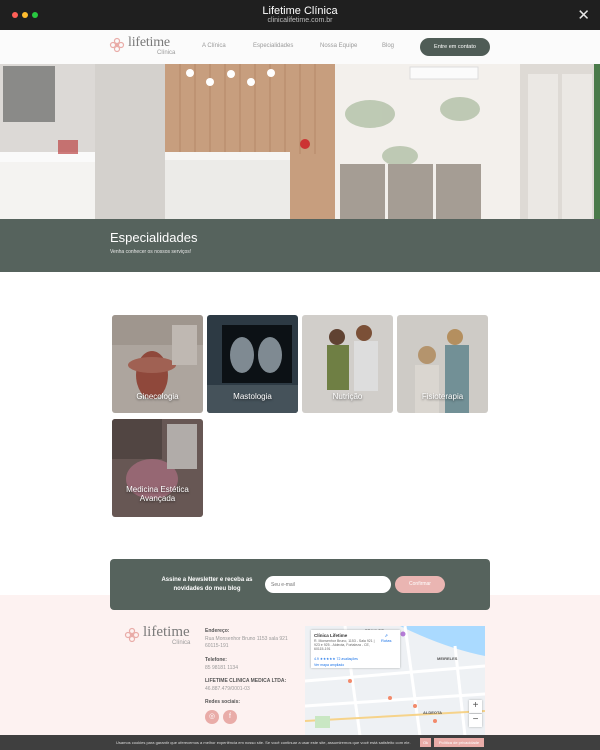  I want to click on window-title: Lifetime Clínica, so click(300, 11).